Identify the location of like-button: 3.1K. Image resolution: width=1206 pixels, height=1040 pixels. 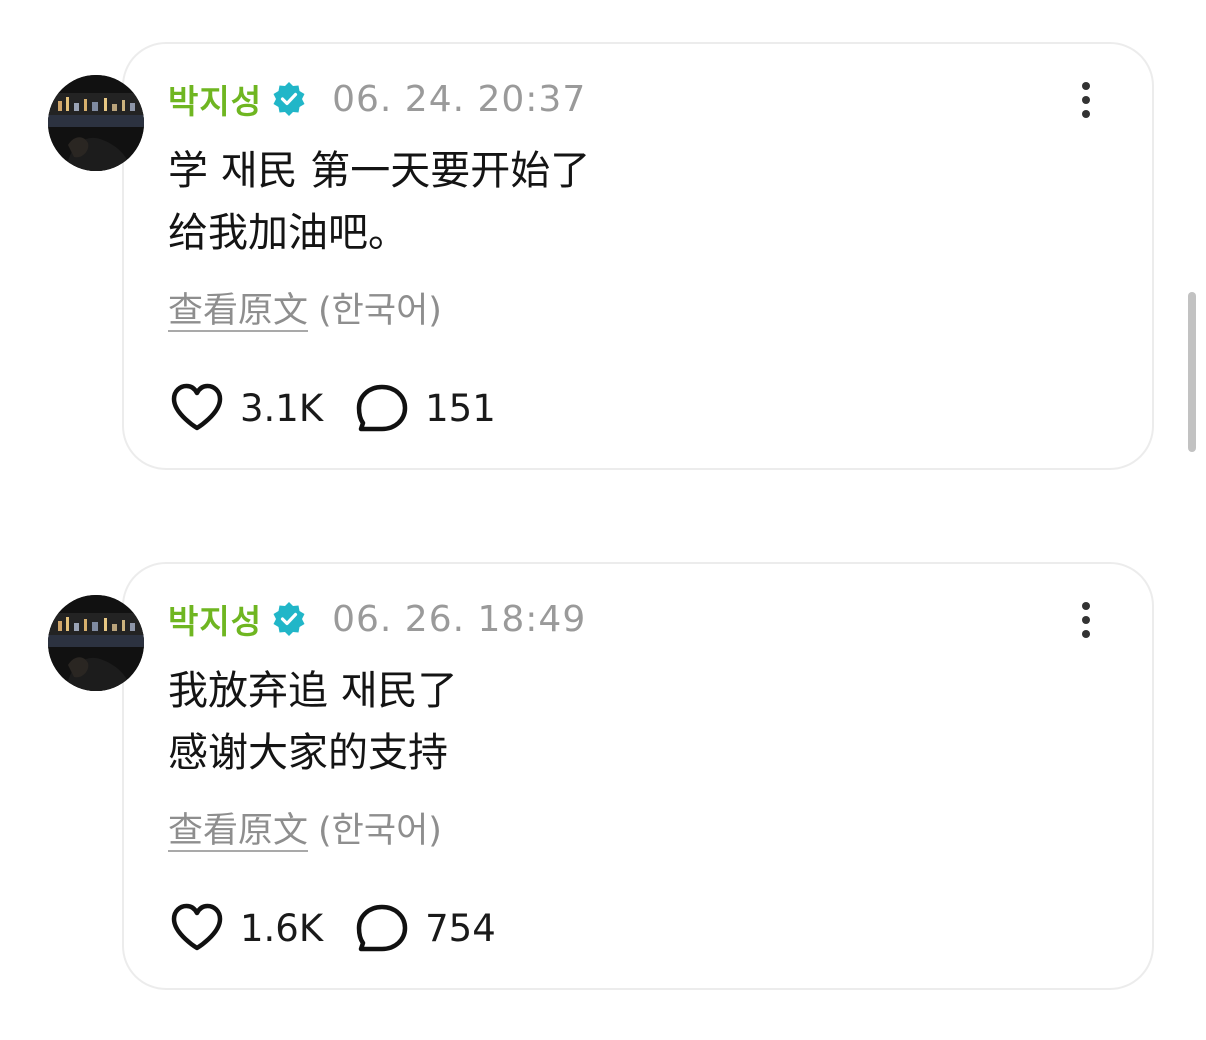
(246, 408).